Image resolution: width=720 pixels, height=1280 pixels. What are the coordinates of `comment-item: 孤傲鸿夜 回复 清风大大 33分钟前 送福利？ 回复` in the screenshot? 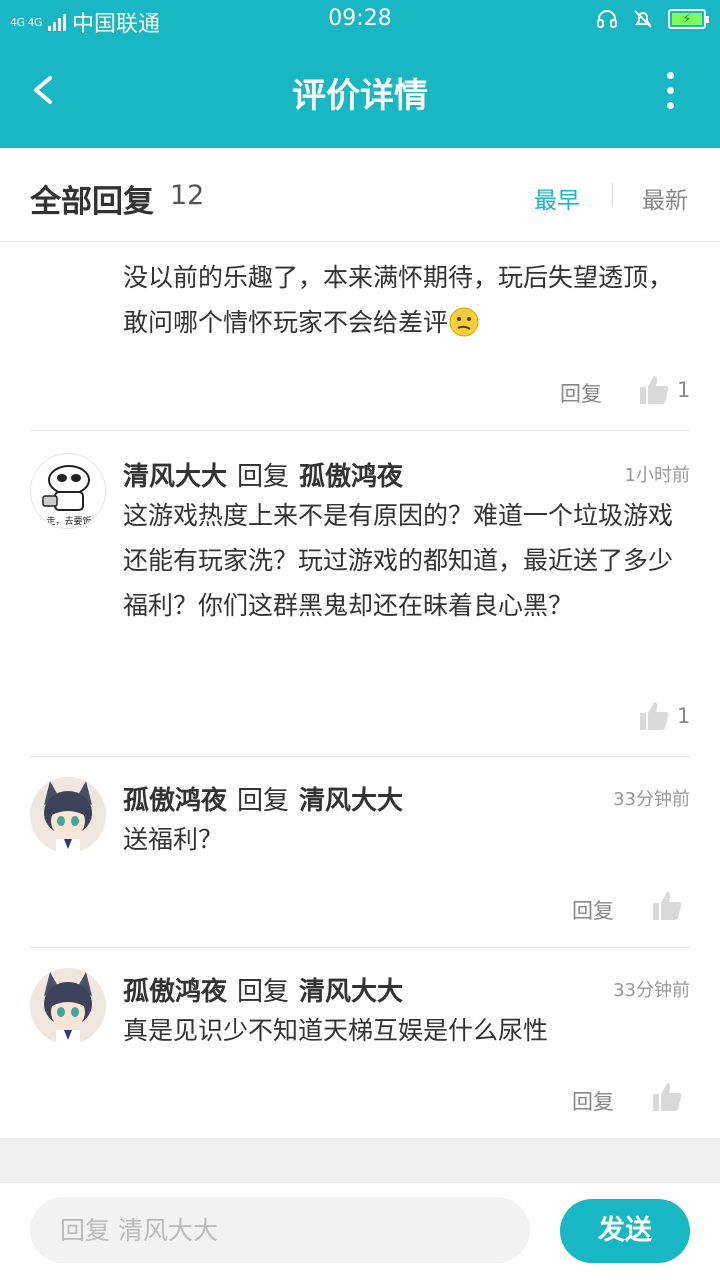 It's located at (360, 852).